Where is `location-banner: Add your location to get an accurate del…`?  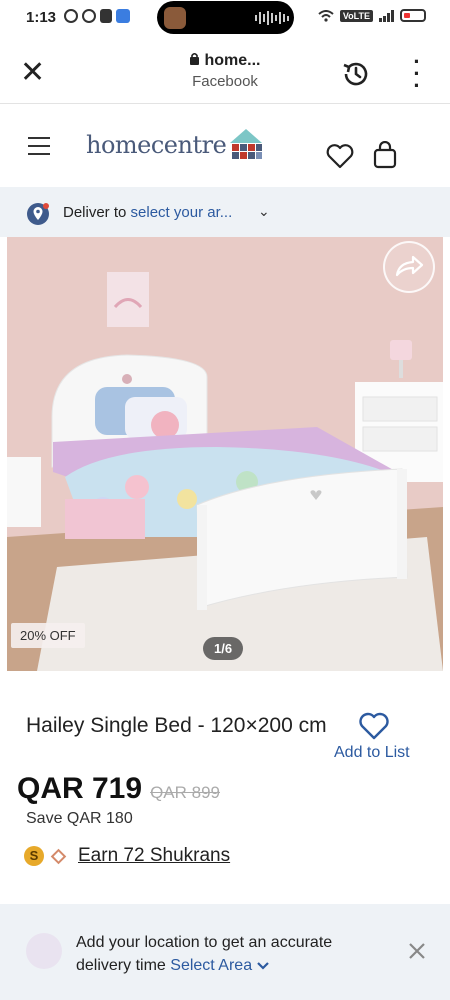
location-banner: Add your location to get an accurate del… is located at coordinates (225, 952).